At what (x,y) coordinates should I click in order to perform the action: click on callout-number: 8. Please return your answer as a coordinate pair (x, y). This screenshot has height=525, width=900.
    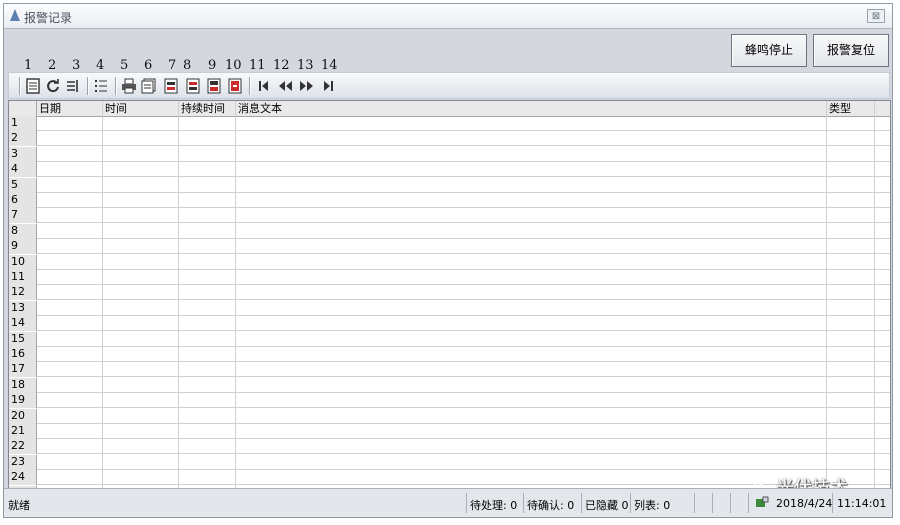
    Looking at the image, I should click on (187, 65).